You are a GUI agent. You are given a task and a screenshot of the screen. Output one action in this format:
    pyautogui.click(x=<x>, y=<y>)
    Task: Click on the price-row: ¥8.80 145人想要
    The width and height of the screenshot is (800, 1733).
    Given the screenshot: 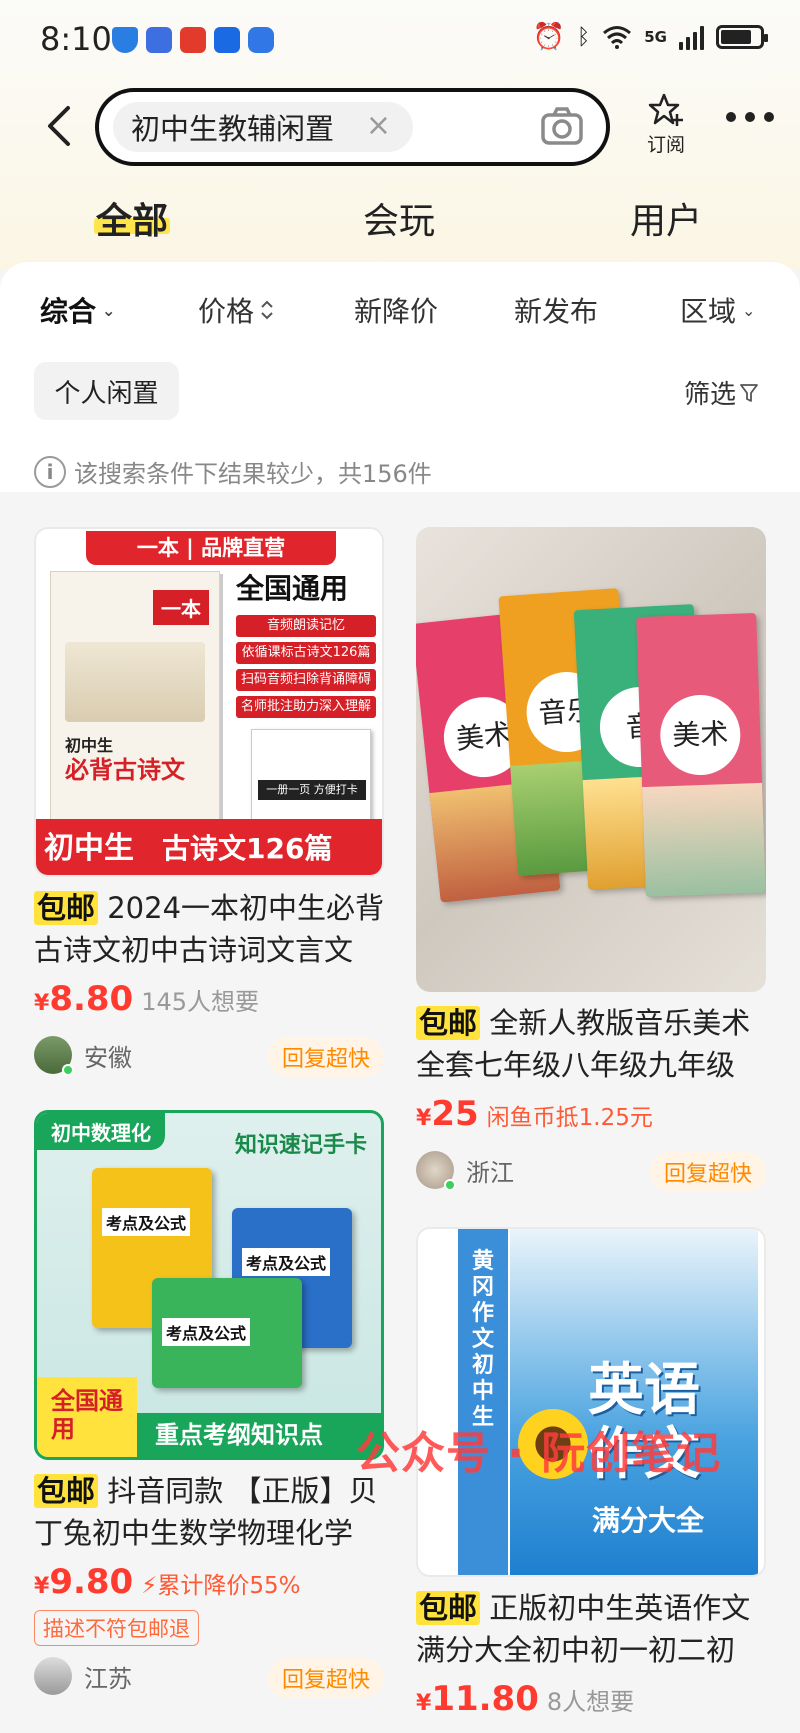 What is the action you would take?
    pyautogui.click(x=209, y=999)
    